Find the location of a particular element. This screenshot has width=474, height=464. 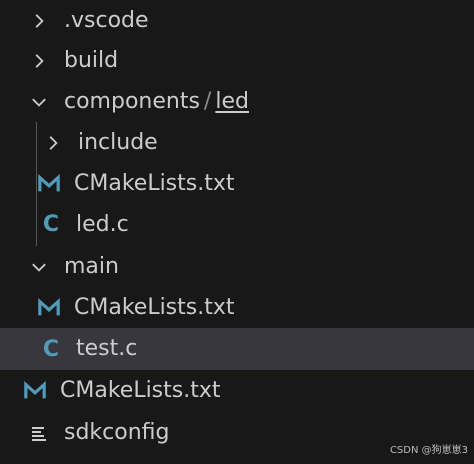

tree-item-components: components / led is located at coordinates (237, 101).